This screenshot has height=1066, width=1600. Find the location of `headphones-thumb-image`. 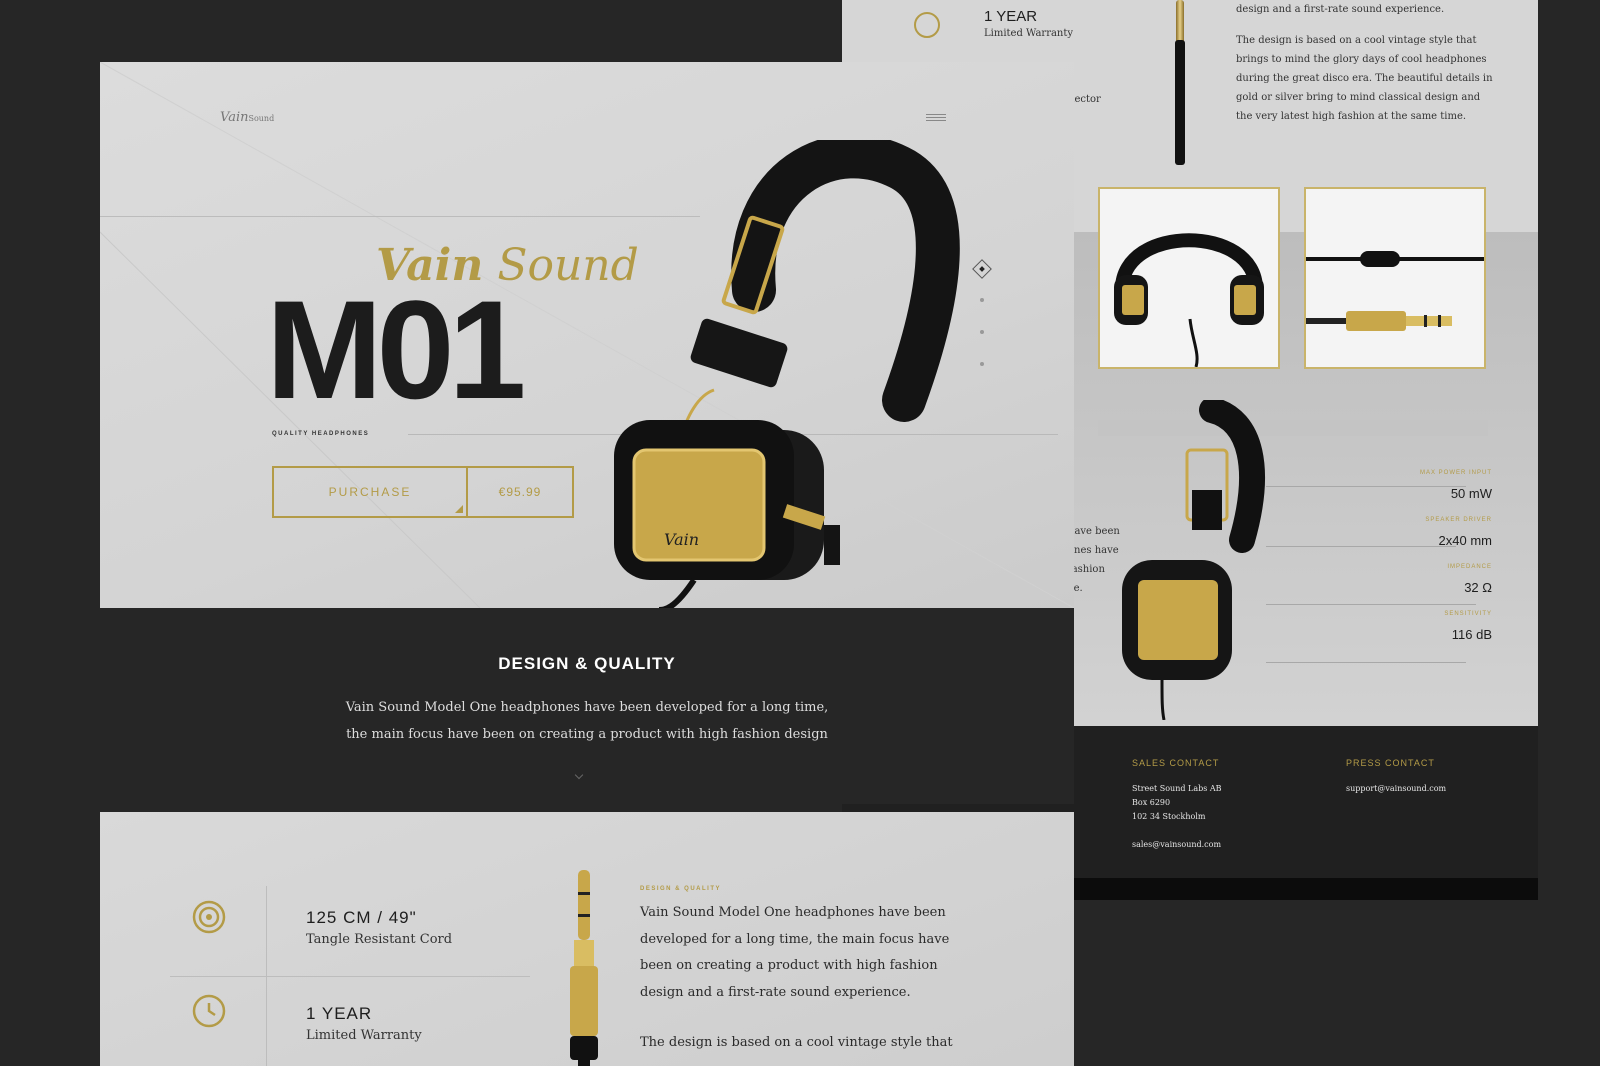

headphones-thumb-image is located at coordinates (1189, 300).